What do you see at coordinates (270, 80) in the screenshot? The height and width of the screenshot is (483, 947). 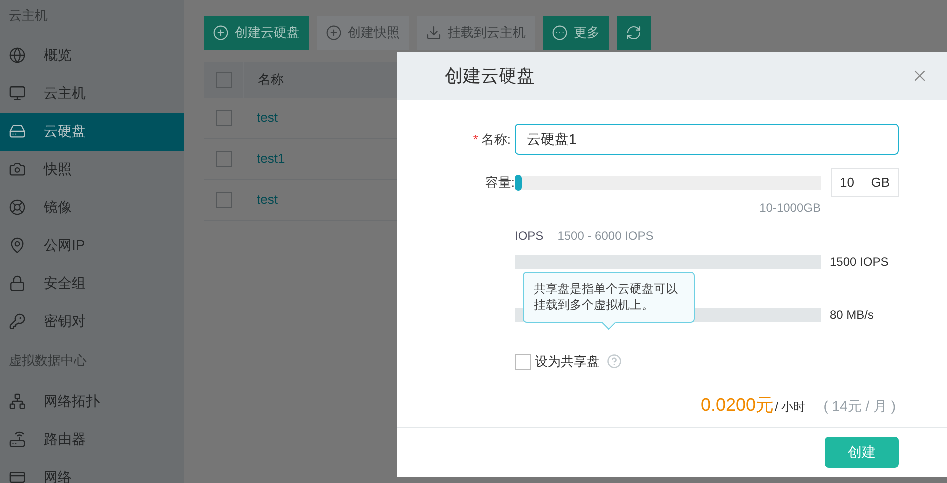 I see `column-header: 名称` at bounding box center [270, 80].